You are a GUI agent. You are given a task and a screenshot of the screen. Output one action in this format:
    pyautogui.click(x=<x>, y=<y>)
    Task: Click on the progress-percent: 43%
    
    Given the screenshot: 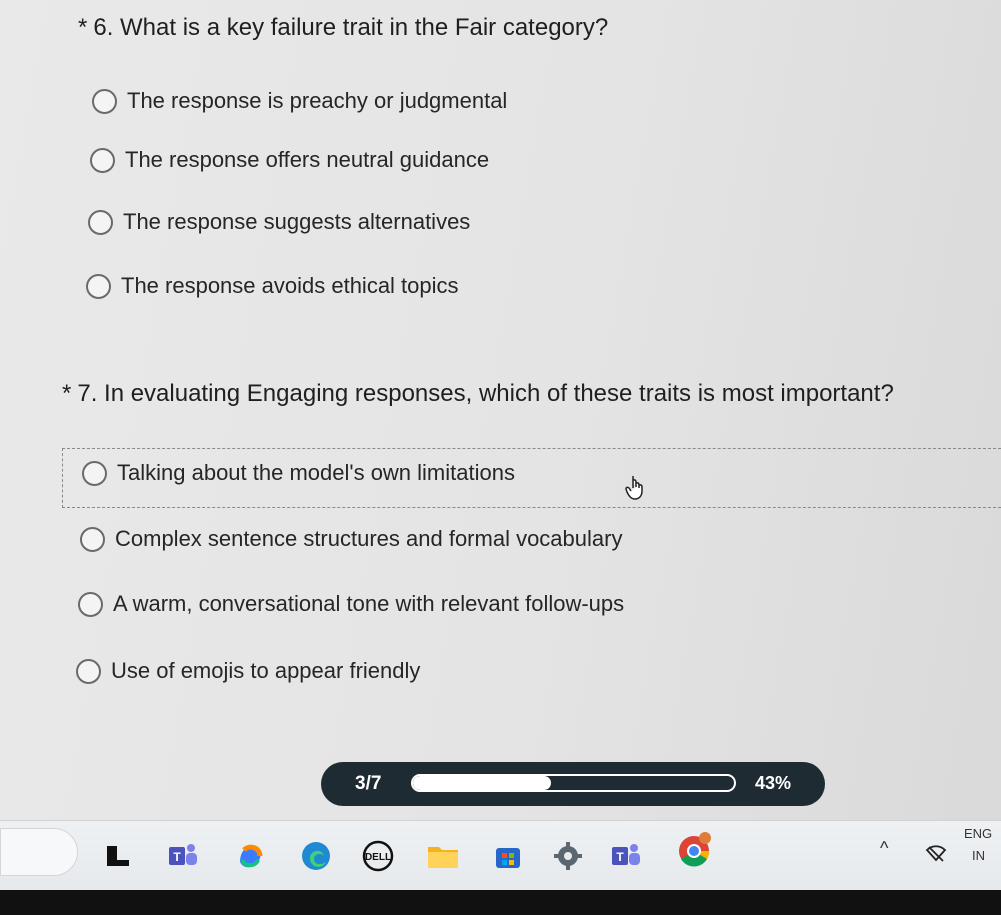 What is the action you would take?
    pyautogui.click(x=772, y=783)
    